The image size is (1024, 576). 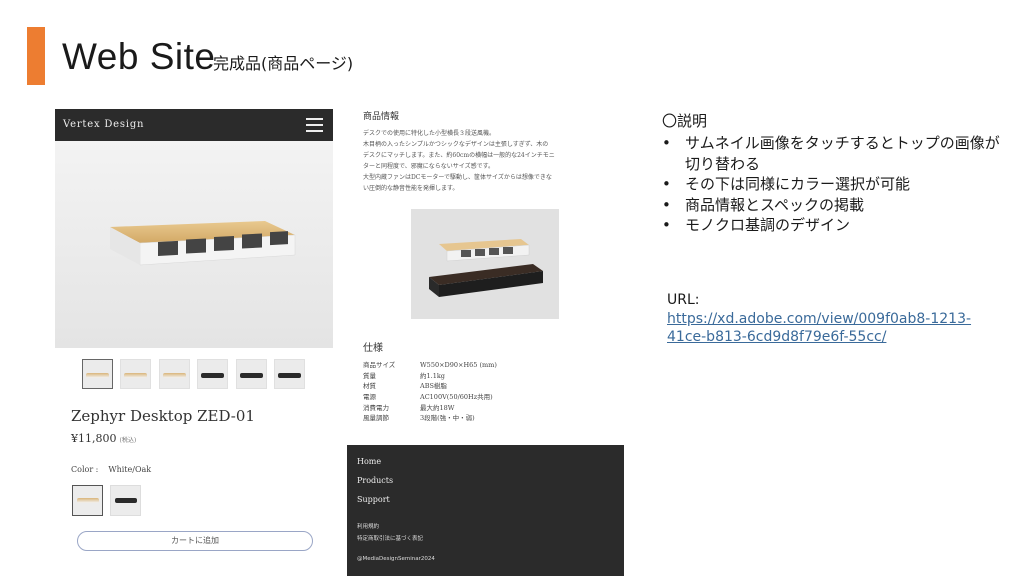 What do you see at coordinates (36, 56) in the screenshot?
I see `title-accent-bar` at bounding box center [36, 56].